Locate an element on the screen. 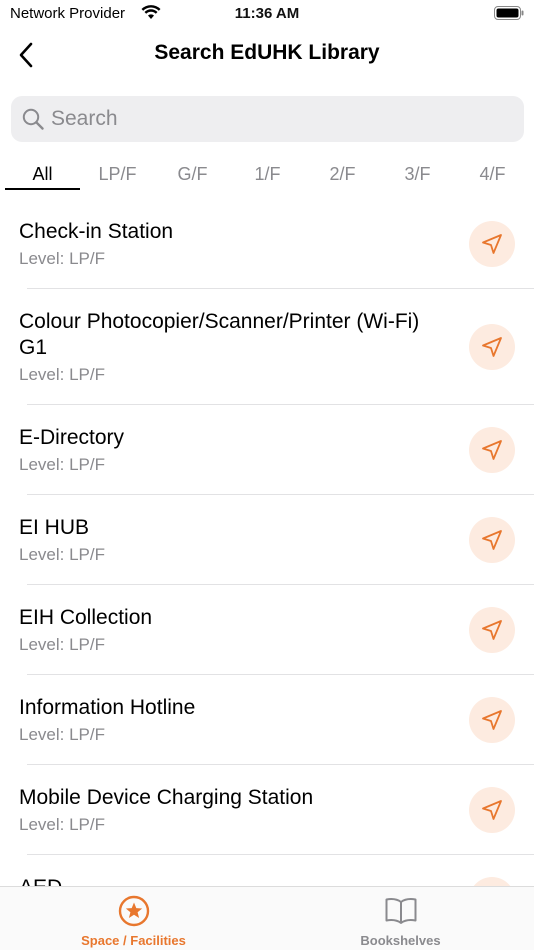  item-name: Mobile Device Charging Station is located at coordinates (166, 797).